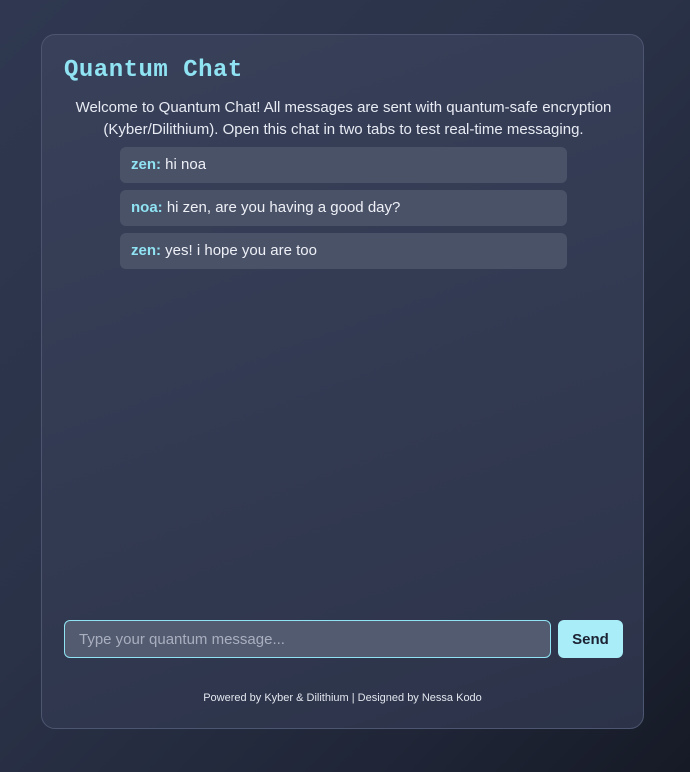 This screenshot has height=772, width=690. I want to click on send-button: Send, so click(590, 639).